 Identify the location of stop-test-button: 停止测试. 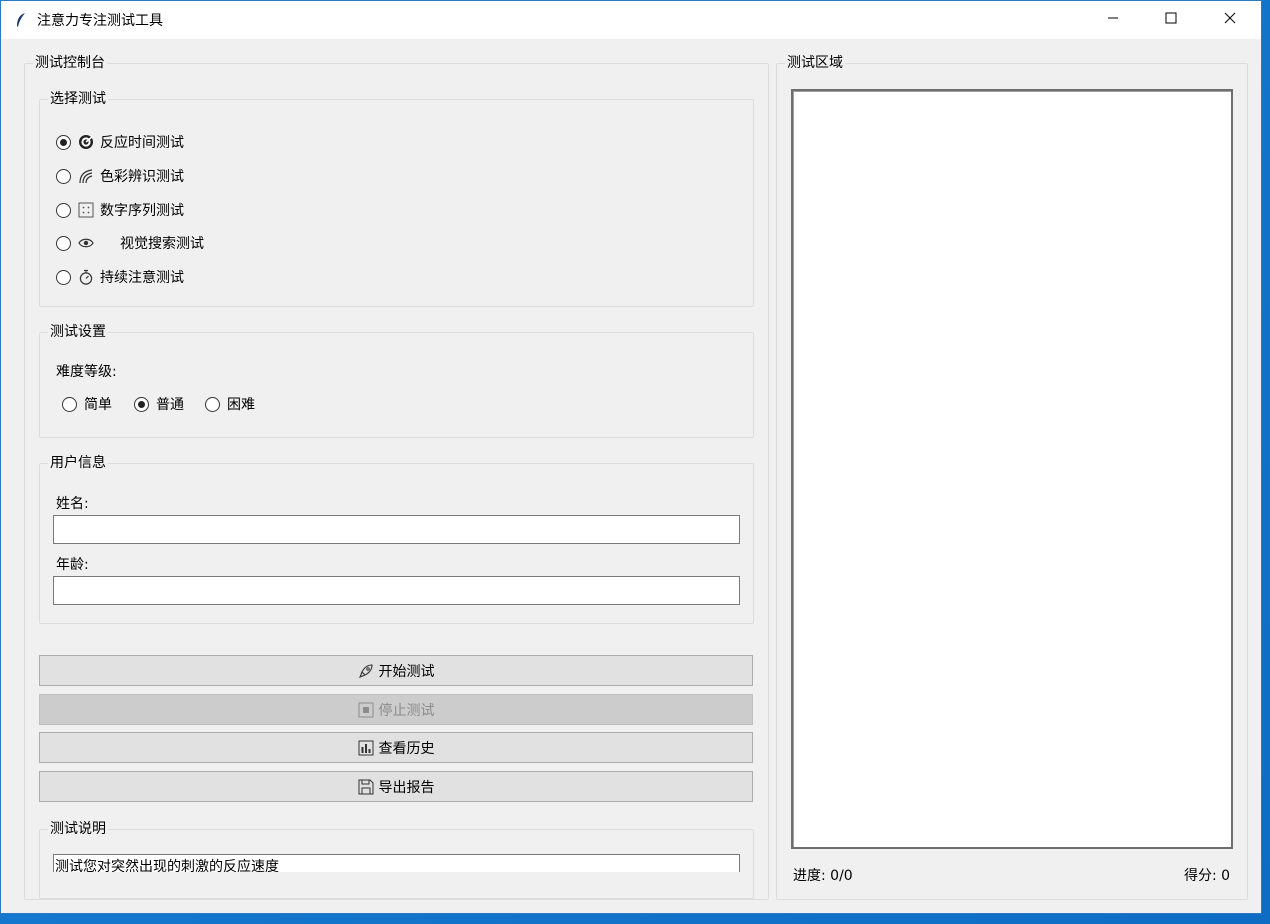
(396, 709).